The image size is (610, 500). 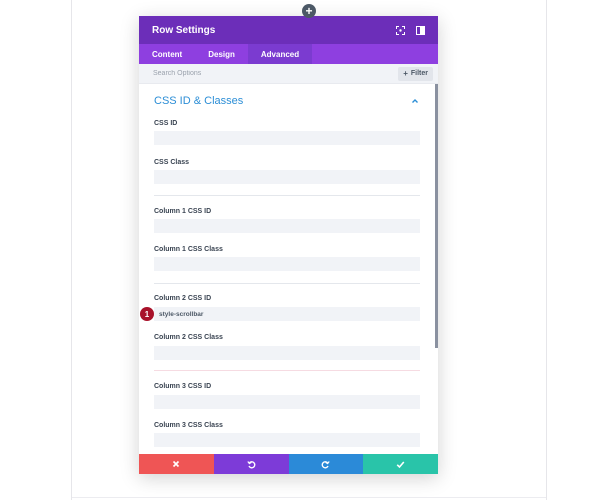 I want to click on undo-button, so click(x=251, y=464).